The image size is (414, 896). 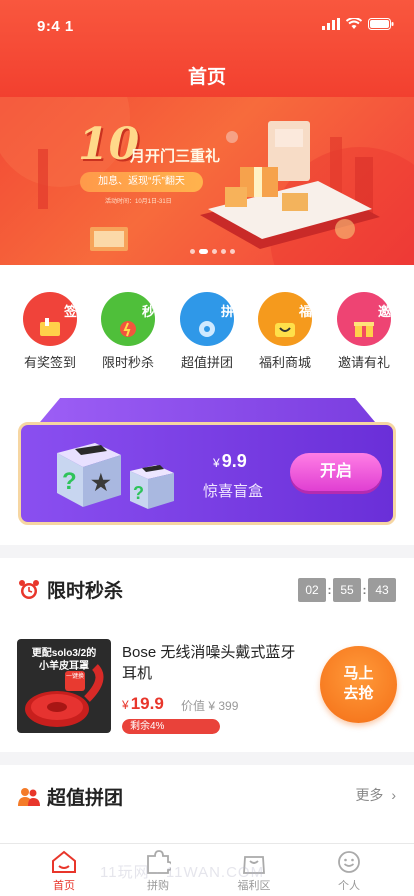 What do you see at coordinates (147, 703) in the screenshot?
I see `product-price-value: 19.9` at bounding box center [147, 703].